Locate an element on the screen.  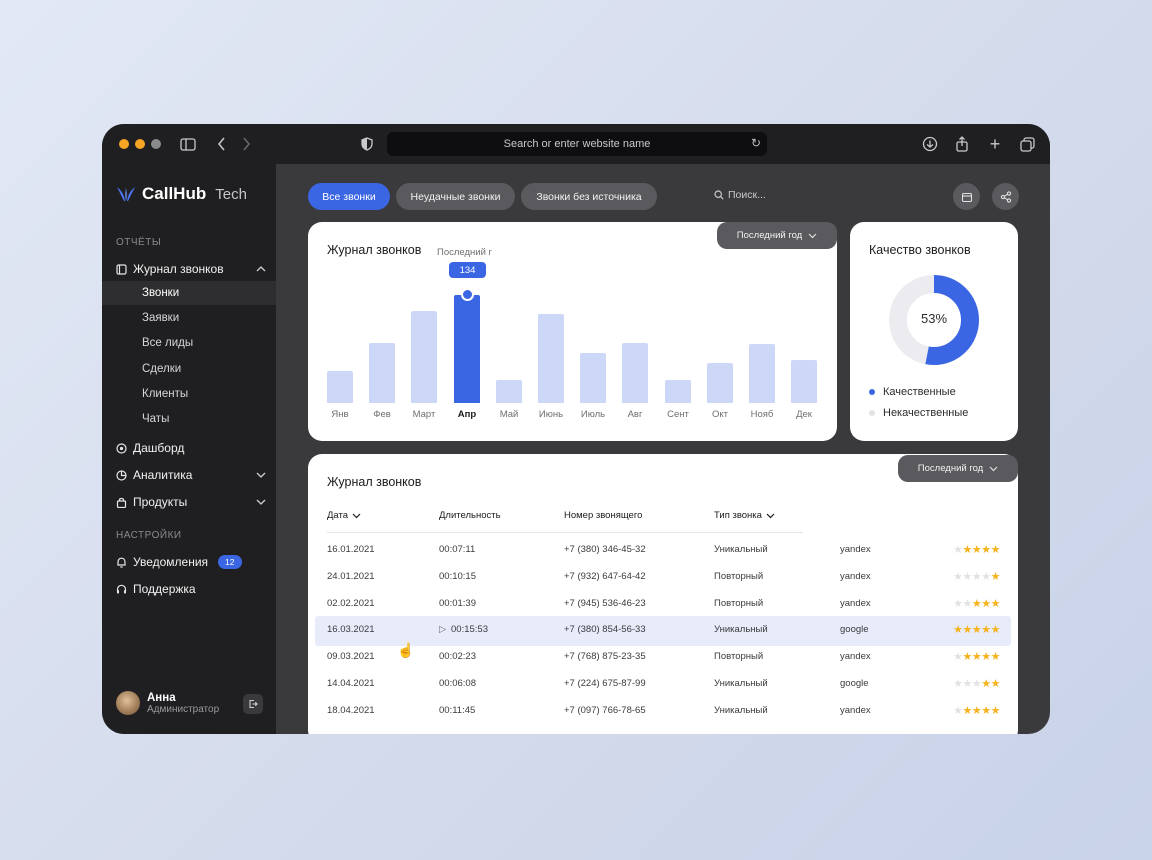
cell-duration: 00:01:39 is located at coordinates (457, 603).